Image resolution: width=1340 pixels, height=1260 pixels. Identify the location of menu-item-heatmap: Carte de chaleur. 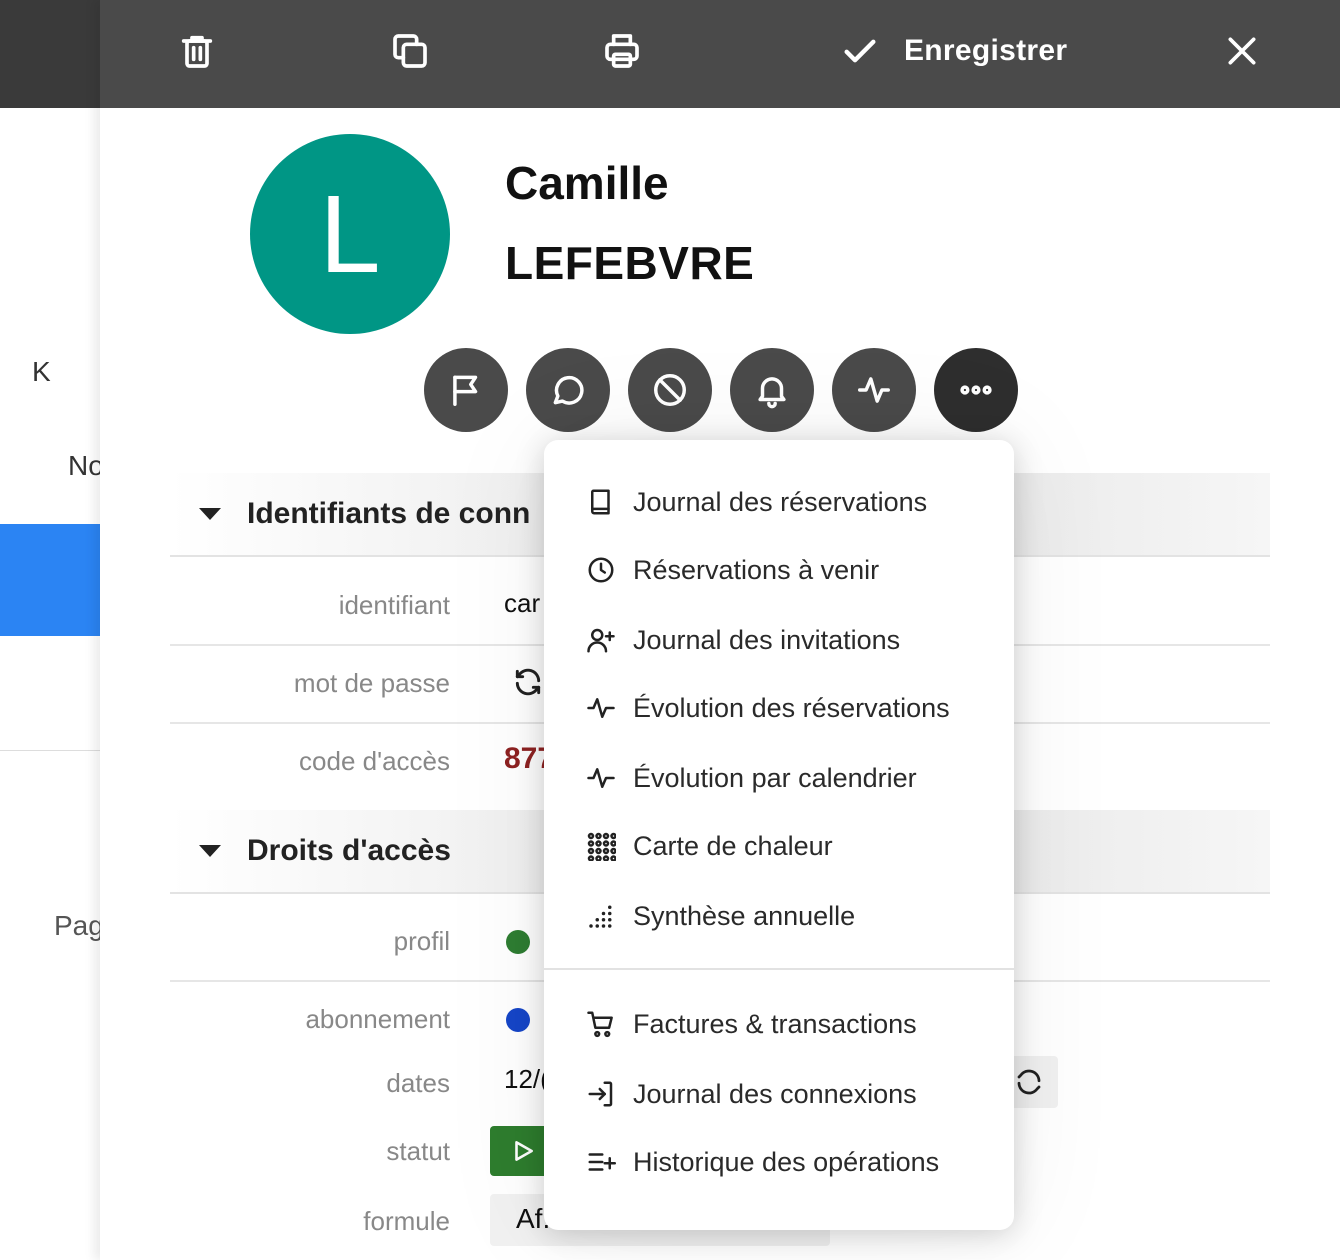
(708, 846).